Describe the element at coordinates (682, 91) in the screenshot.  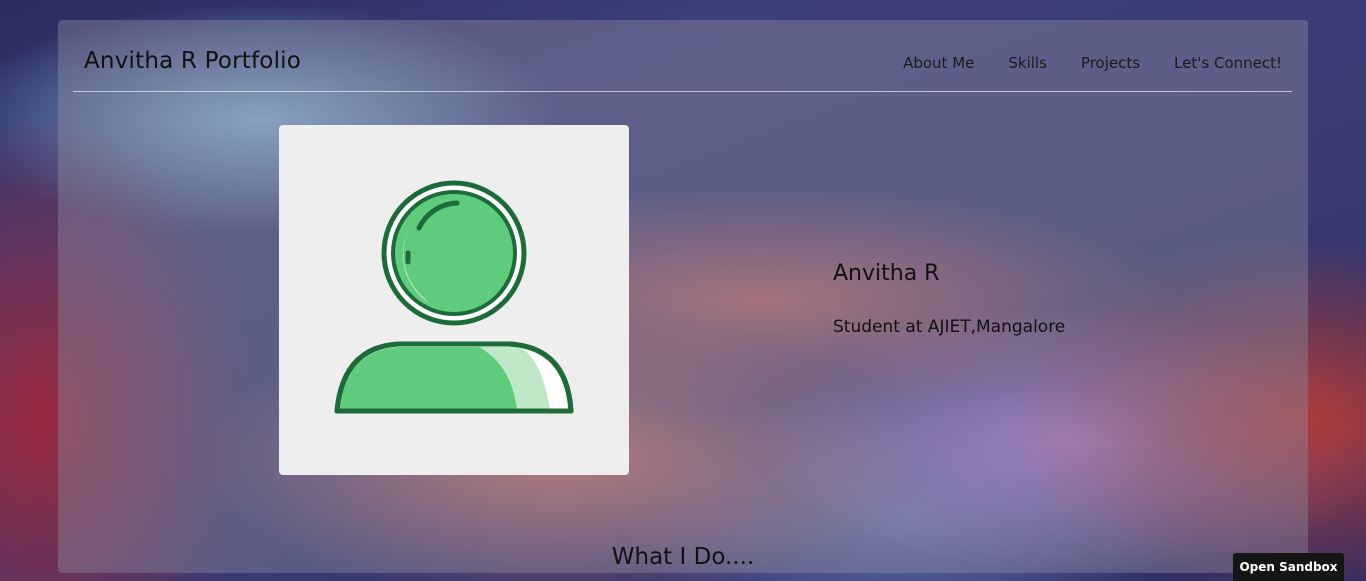
I see `header-divider` at that location.